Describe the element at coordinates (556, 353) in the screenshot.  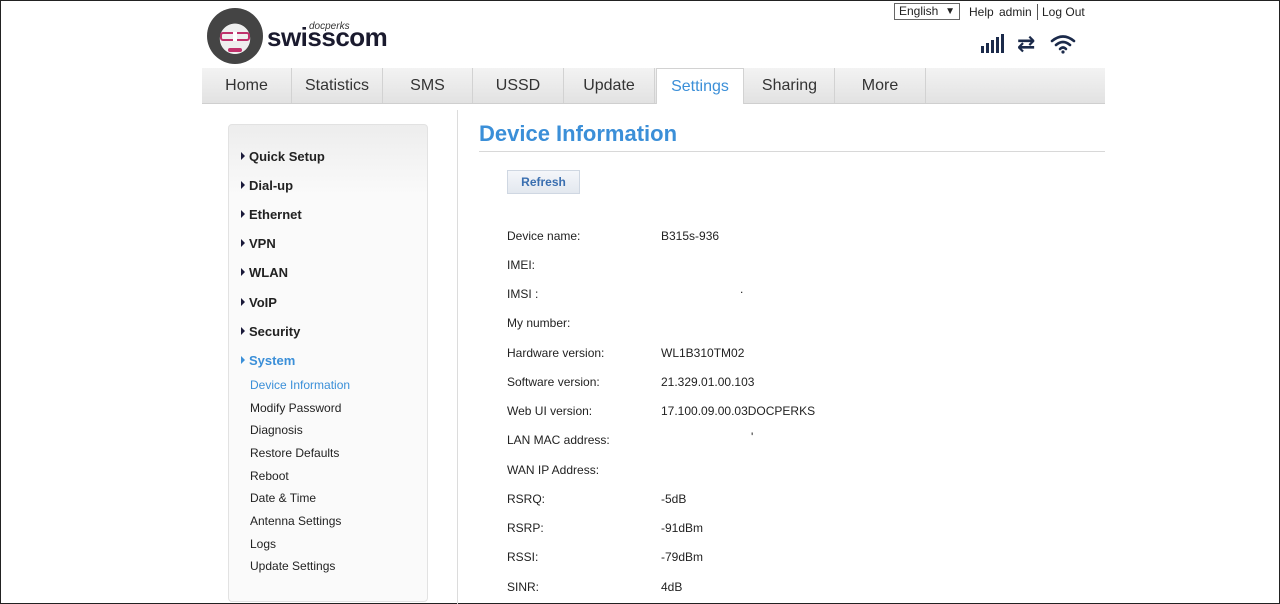
I see `info-label: Hardware version:` at that location.